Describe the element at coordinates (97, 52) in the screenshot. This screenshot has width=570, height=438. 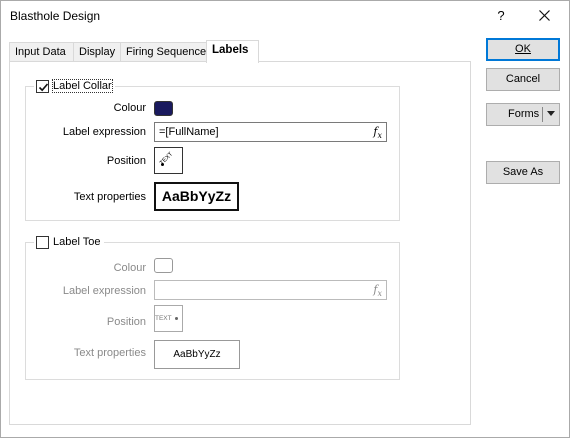
I see `tab-display: Display` at that location.